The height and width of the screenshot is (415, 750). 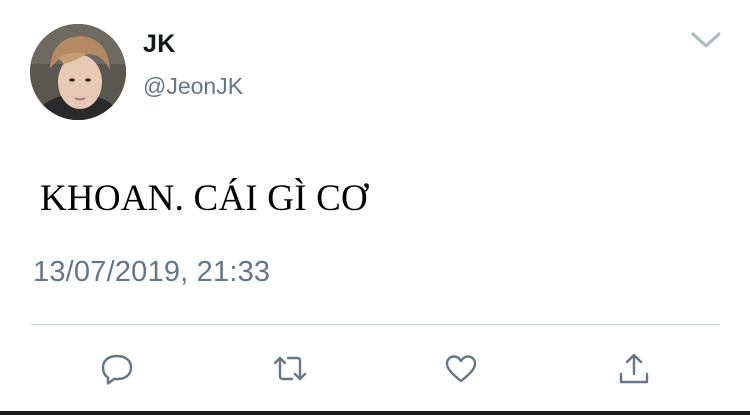 I want to click on reply-button, so click(x=117, y=369).